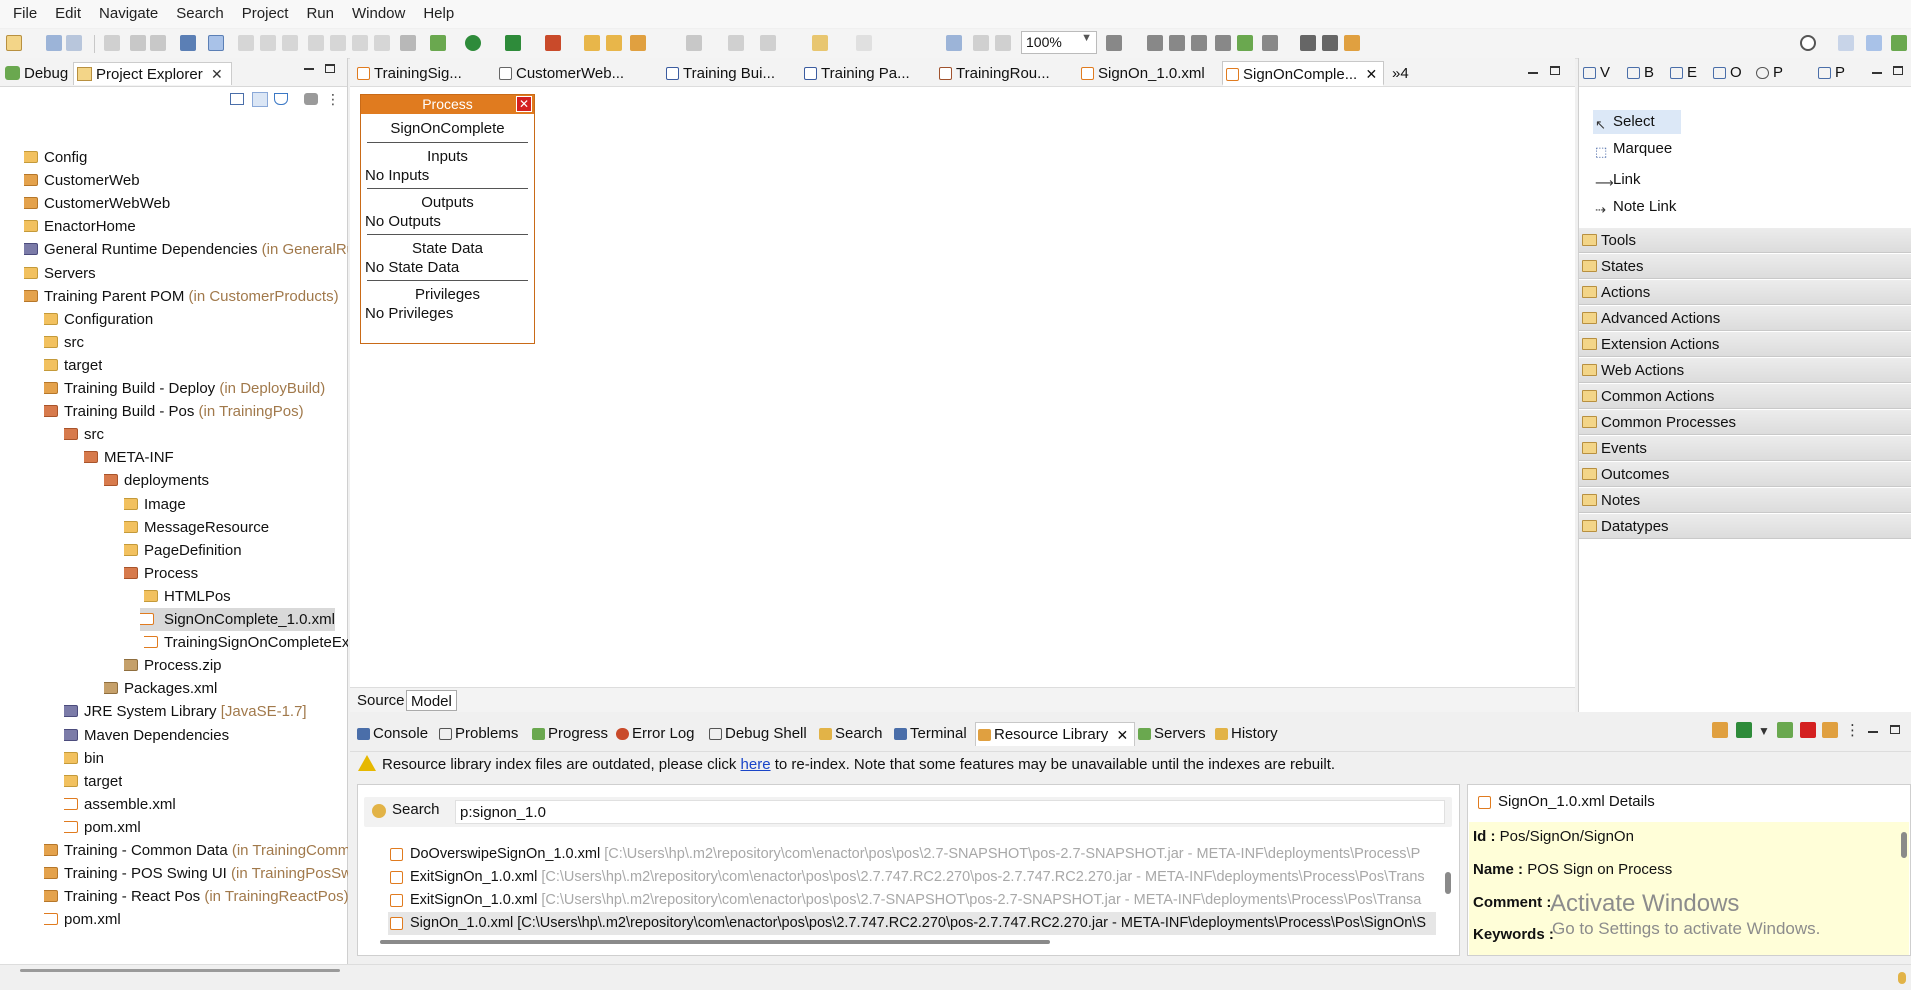  What do you see at coordinates (1831, 73) in the screenshot?
I see `tab-properties: P` at bounding box center [1831, 73].